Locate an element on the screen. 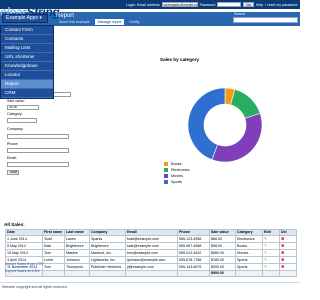  table-cell: $66.00 is located at coordinates (222, 239).